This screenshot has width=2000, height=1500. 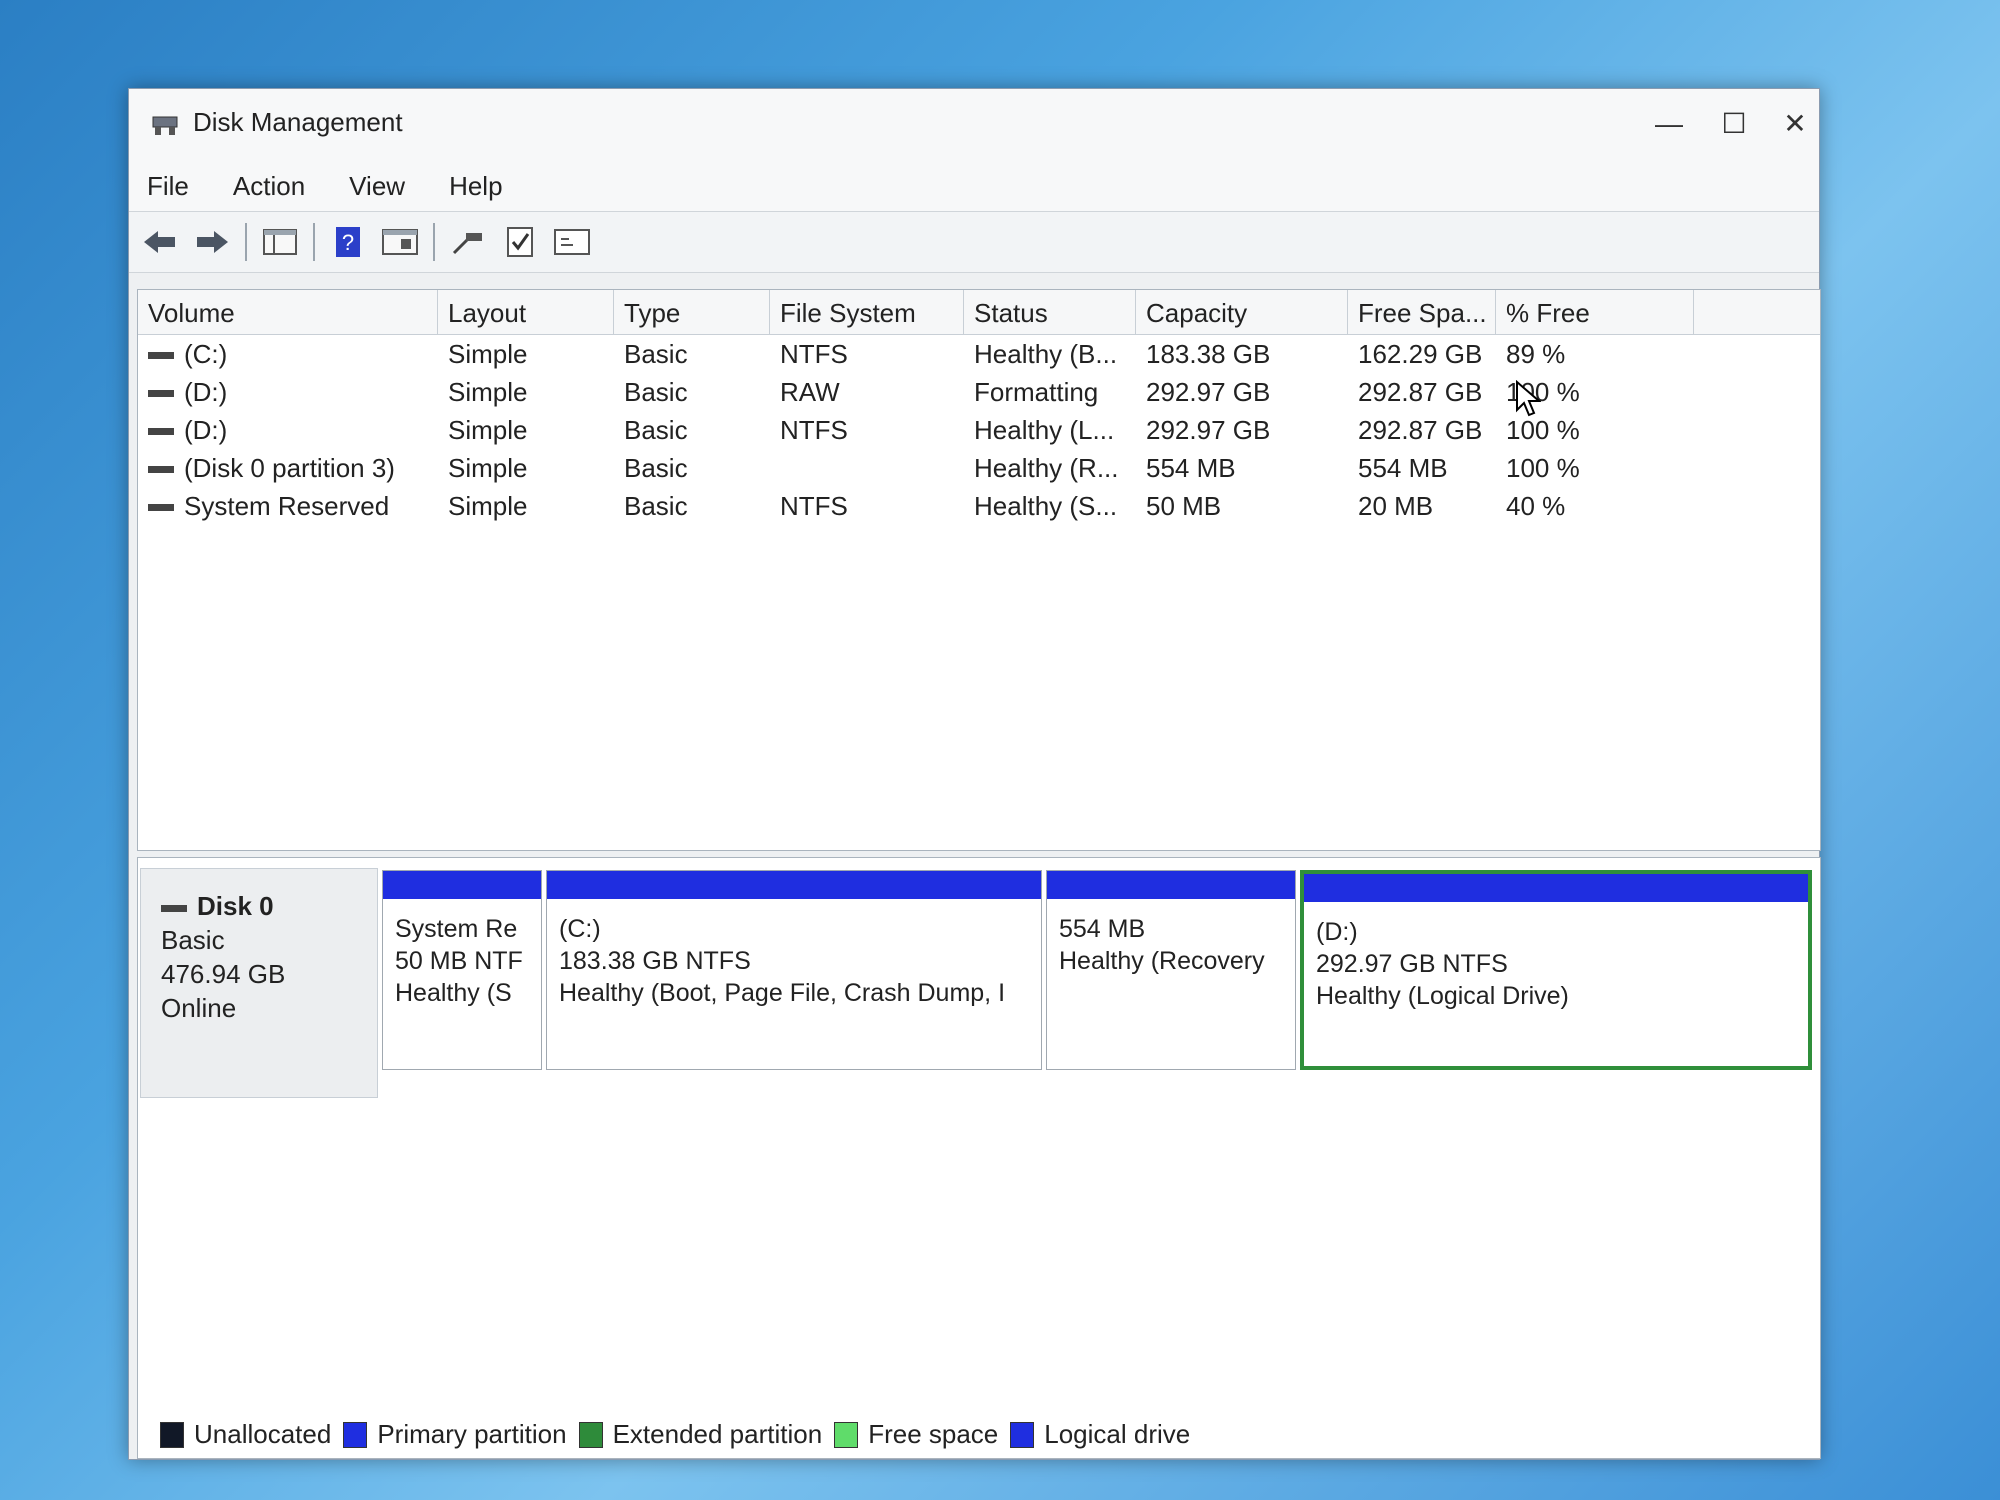 I want to click on column-header-file-system: File System, so click(x=867, y=312).